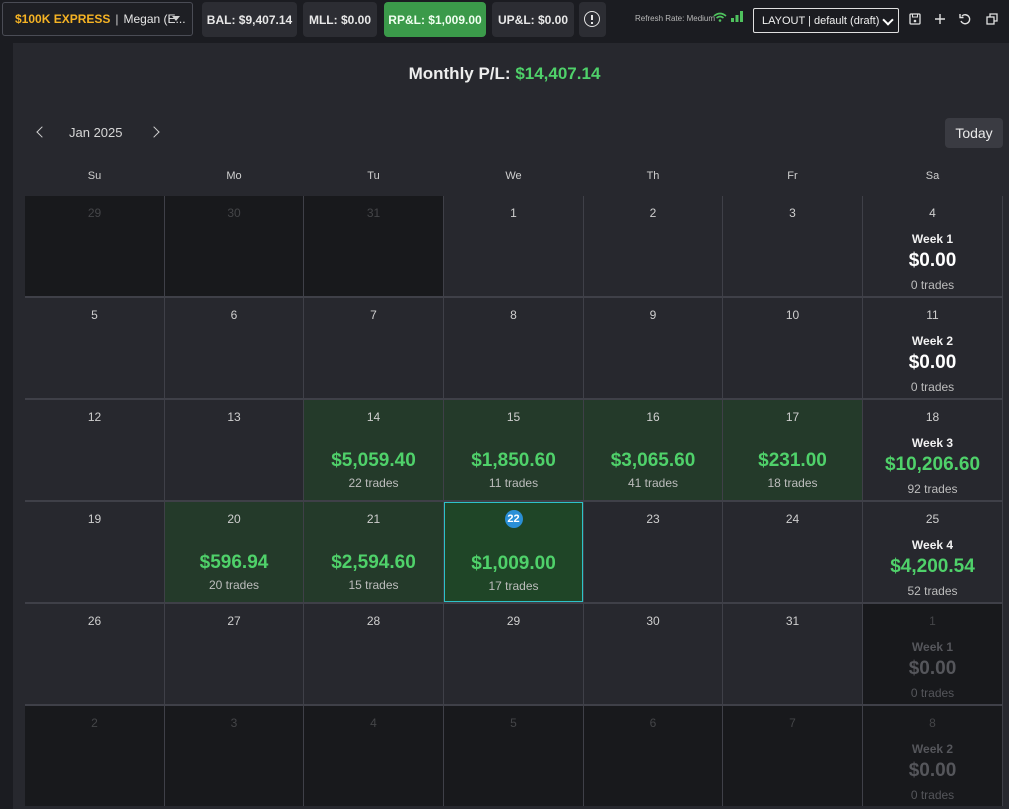 This screenshot has width=1009, height=809. I want to click on alert-button, so click(592, 19).